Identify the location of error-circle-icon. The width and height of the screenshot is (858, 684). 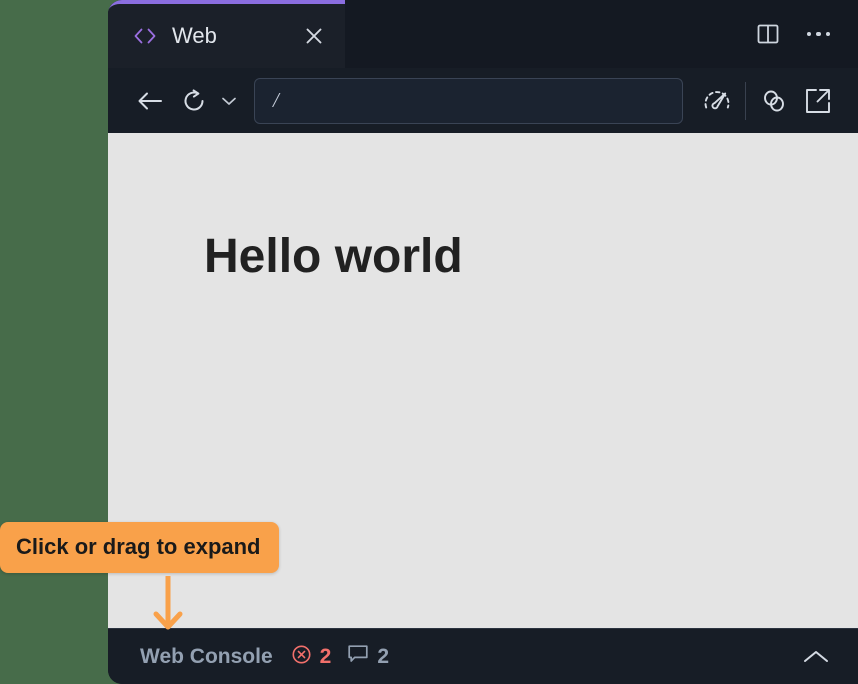
(301, 657).